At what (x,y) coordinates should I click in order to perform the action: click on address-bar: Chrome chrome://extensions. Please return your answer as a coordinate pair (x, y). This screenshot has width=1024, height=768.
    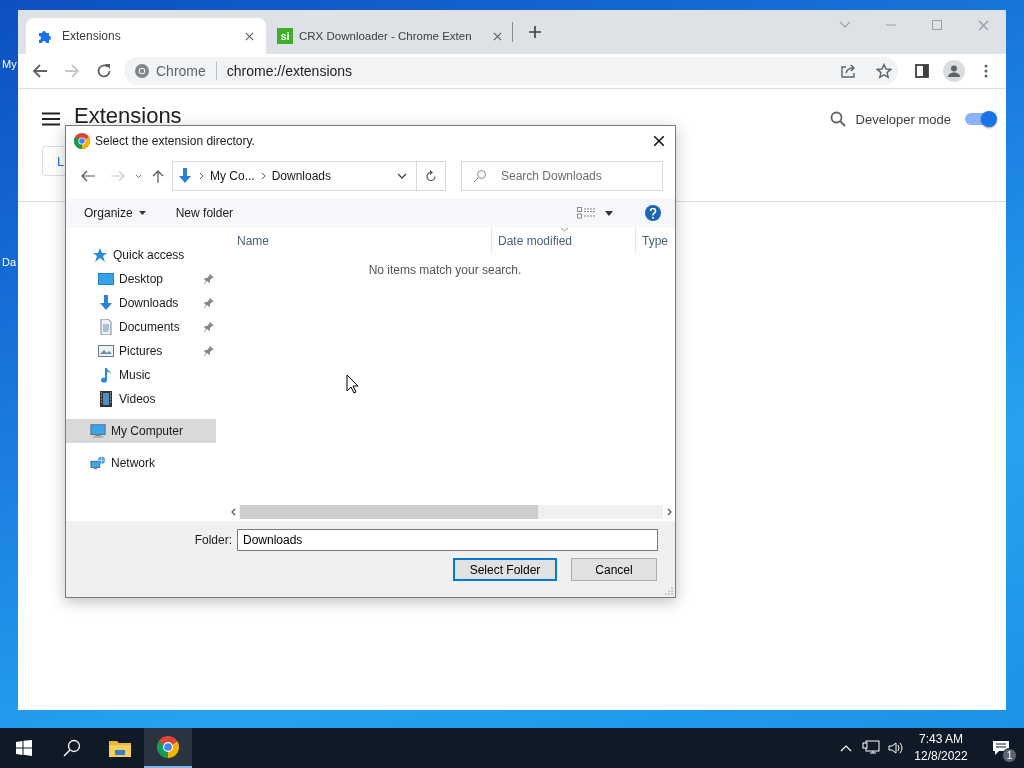
    Looking at the image, I should click on (511, 71).